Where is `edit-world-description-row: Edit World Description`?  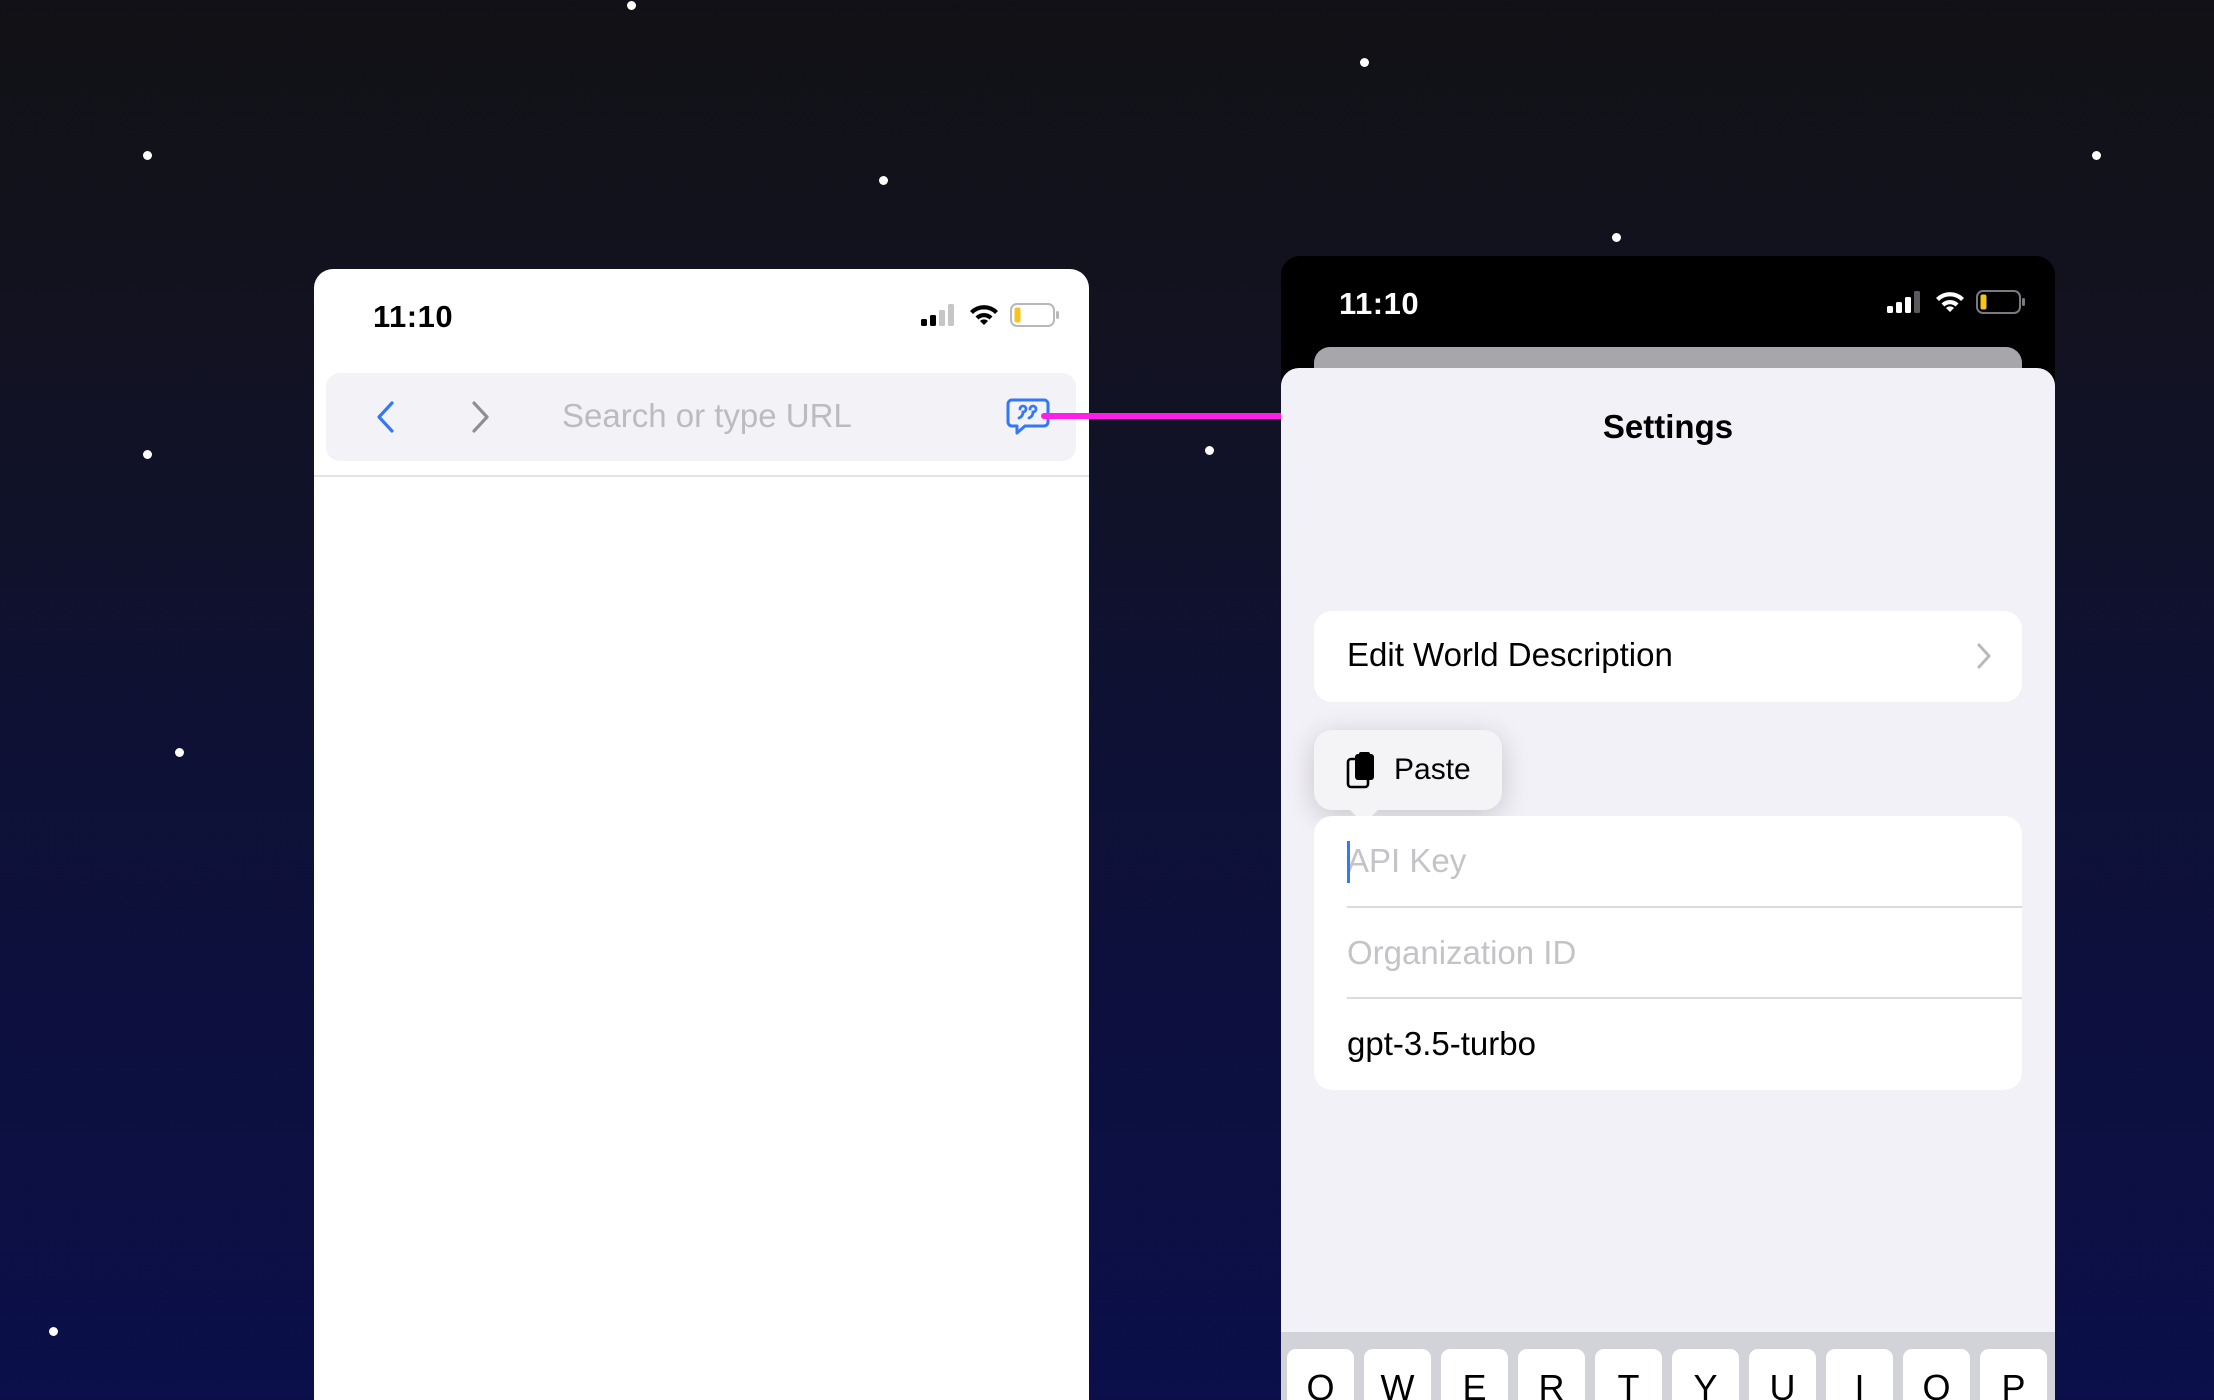
edit-world-description-row: Edit World Description is located at coordinates (1668, 656).